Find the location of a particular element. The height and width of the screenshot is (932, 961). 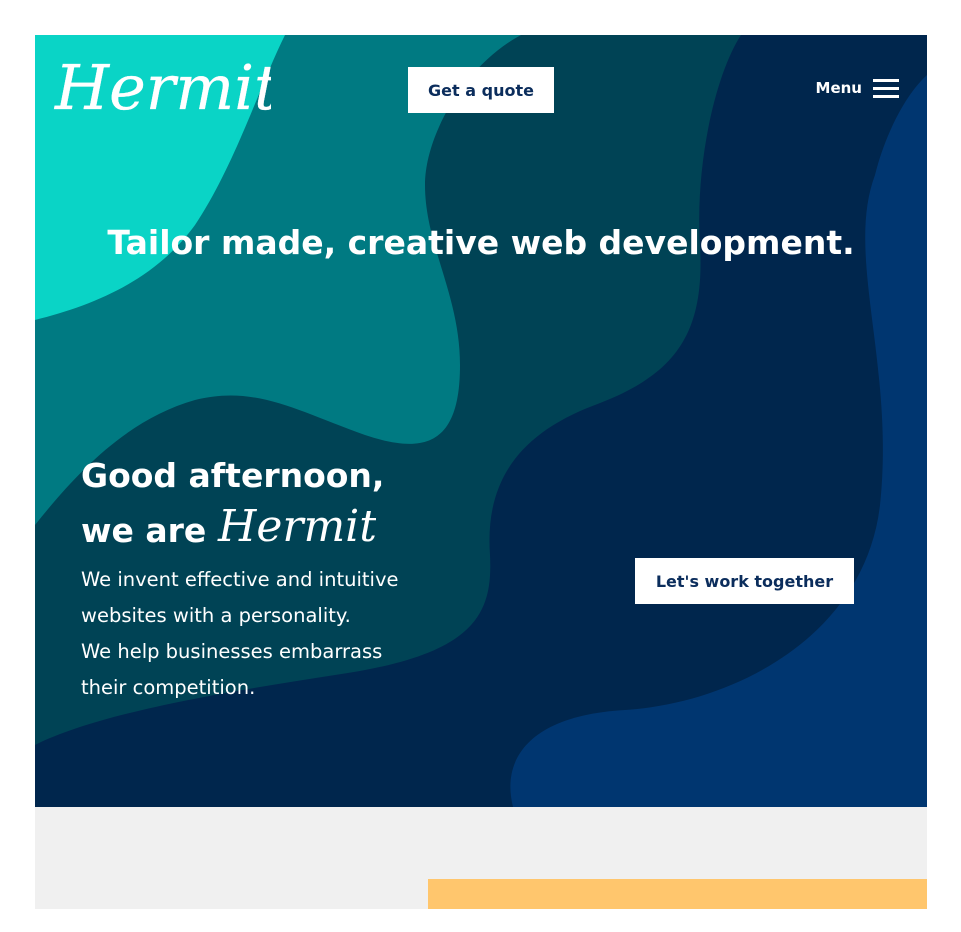

hermit-logo: Hermit is located at coordinates (166, 90).